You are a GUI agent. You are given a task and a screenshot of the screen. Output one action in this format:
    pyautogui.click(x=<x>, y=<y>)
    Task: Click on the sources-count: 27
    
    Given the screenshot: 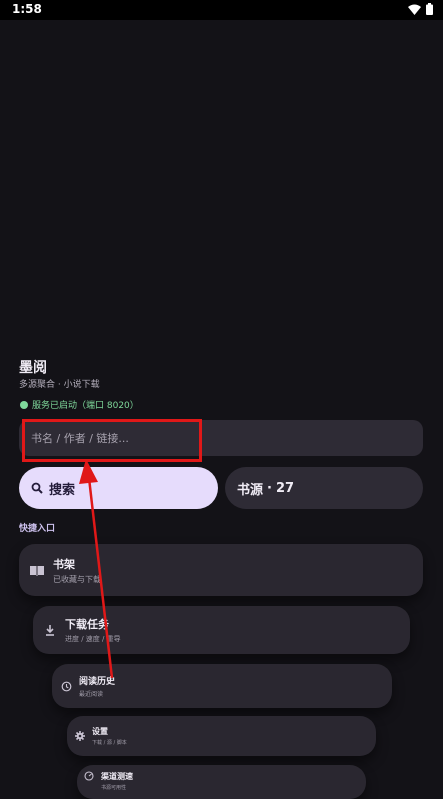 What is the action you would take?
    pyautogui.click(x=285, y=488)
    